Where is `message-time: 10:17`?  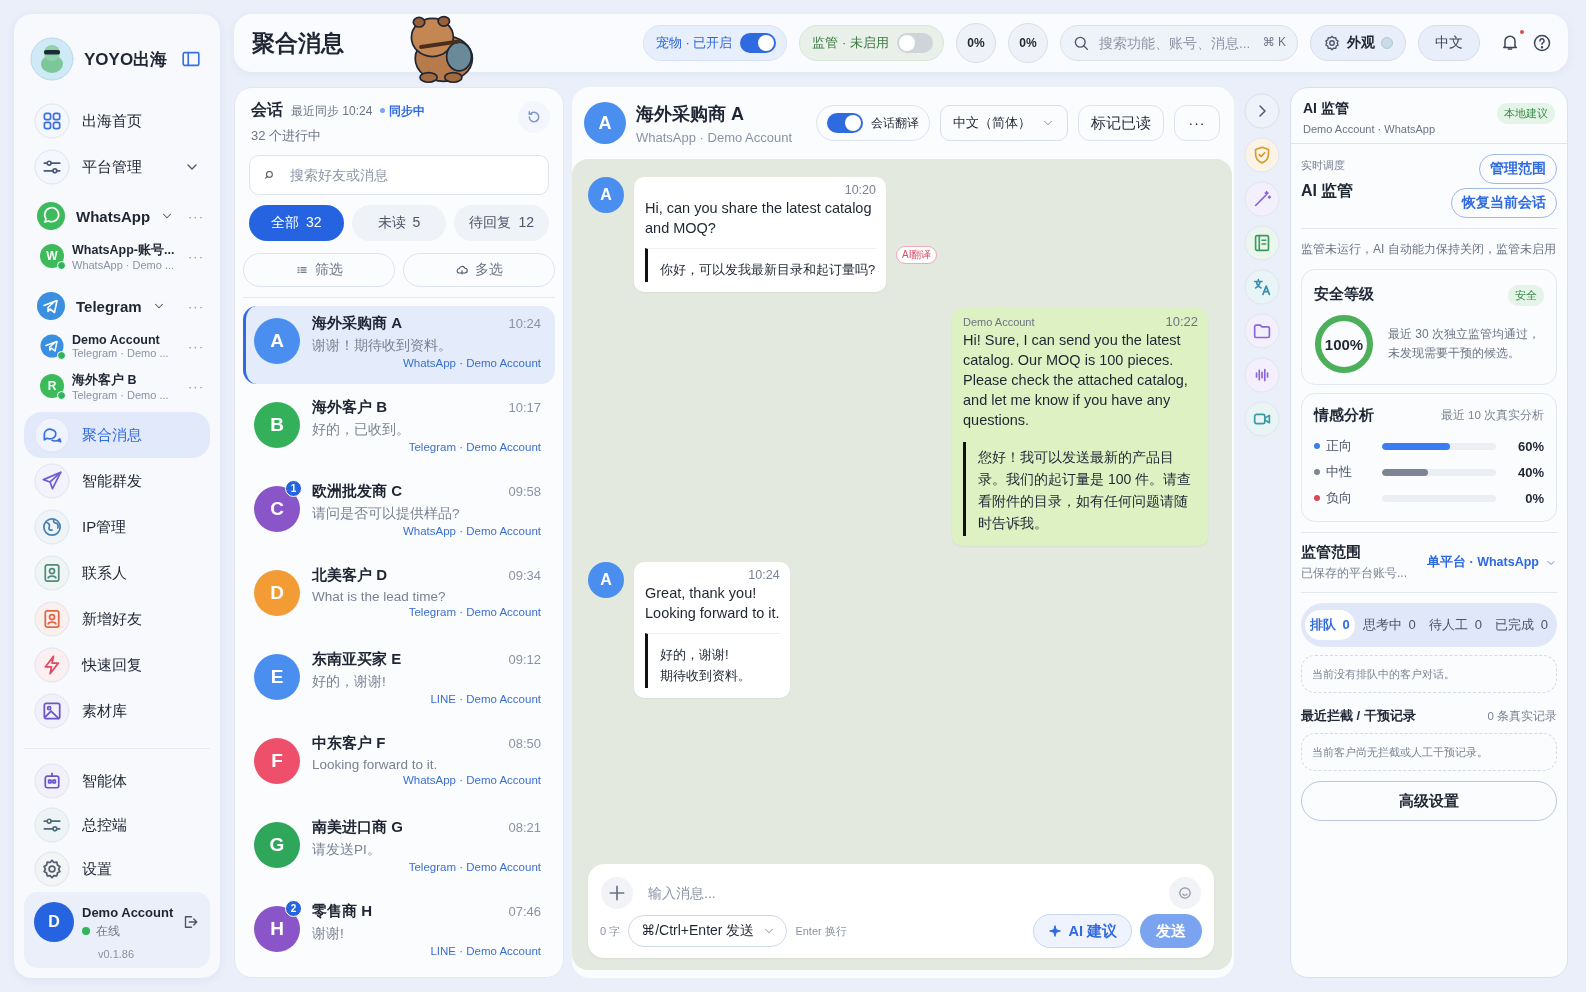 message-time: 10:17 is located at coordinates (524, 407).